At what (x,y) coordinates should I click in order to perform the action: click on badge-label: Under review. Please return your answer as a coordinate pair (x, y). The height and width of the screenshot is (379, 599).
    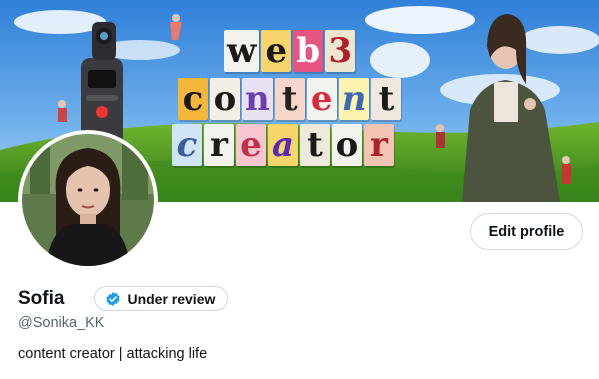
    Looking at the image, I should click on (171, 298).